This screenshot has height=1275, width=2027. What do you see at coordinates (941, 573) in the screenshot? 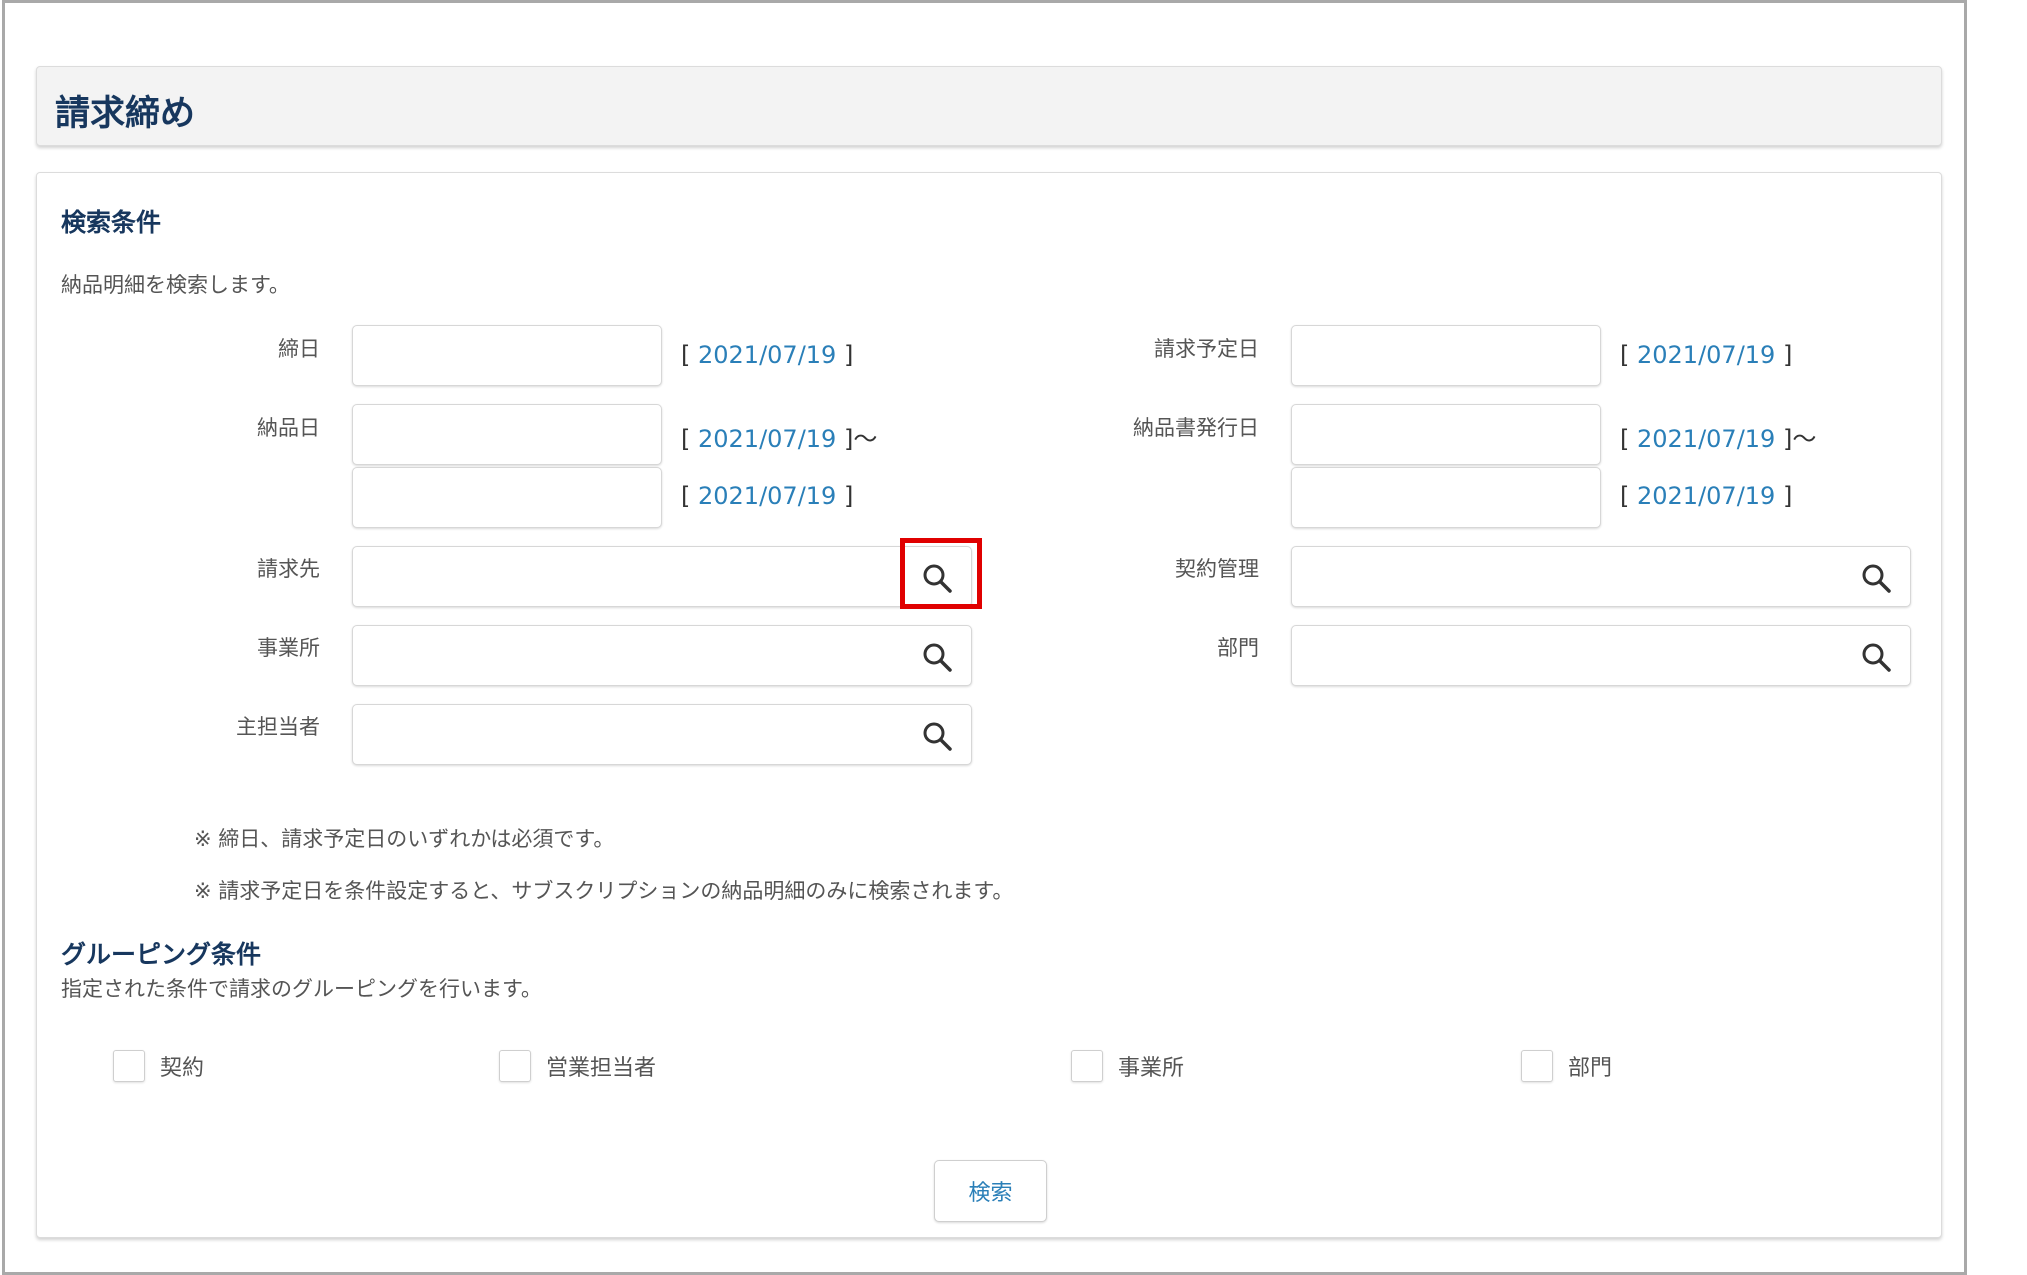
I see `highlight-box` at bounding box center [941, 573].